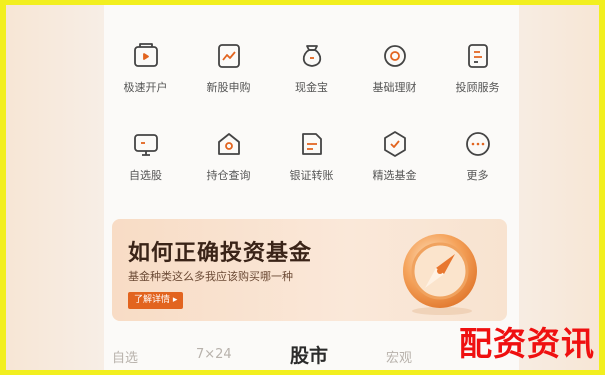  Describe the element at coordinates (214, 354) in the screenshot. I see `tab-7x24: 7×24` at that location.